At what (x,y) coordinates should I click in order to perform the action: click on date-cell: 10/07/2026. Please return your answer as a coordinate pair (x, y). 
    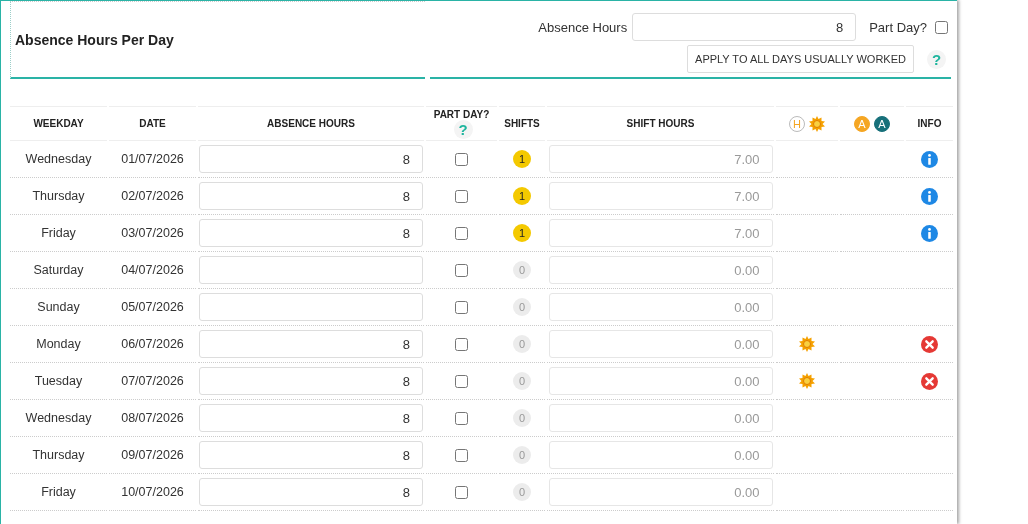
    Looking at the image, I should click on (152, 492).